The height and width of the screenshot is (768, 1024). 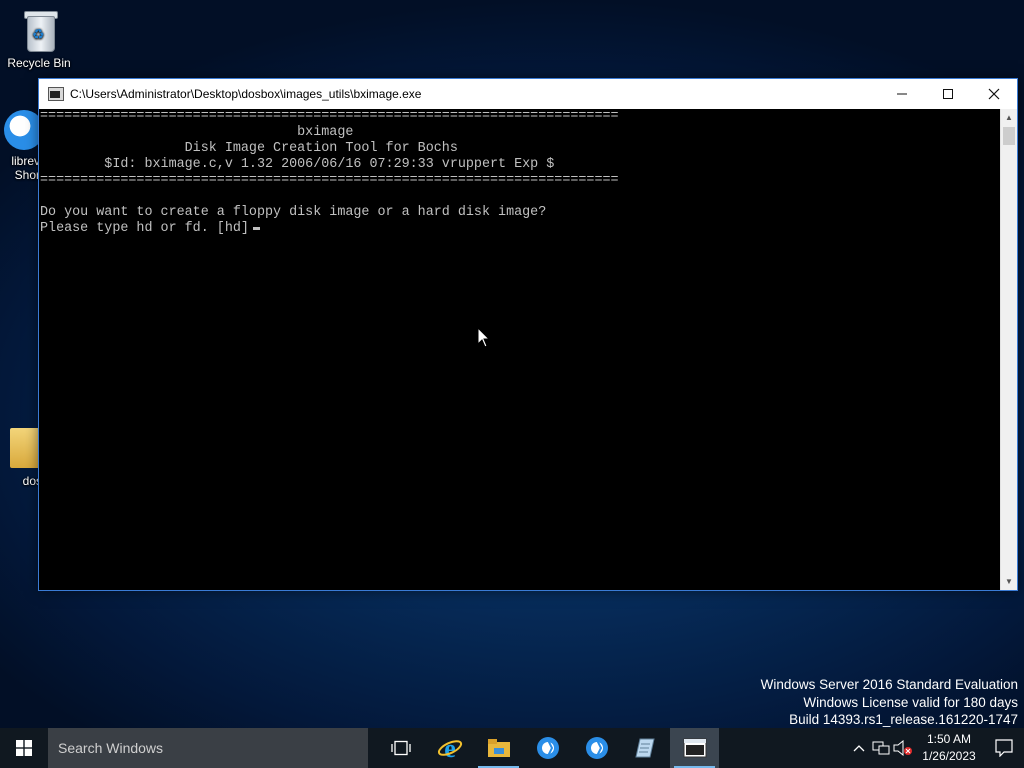 I want to click on clock-date: 1/26/2023, so click(x=949, y=756).